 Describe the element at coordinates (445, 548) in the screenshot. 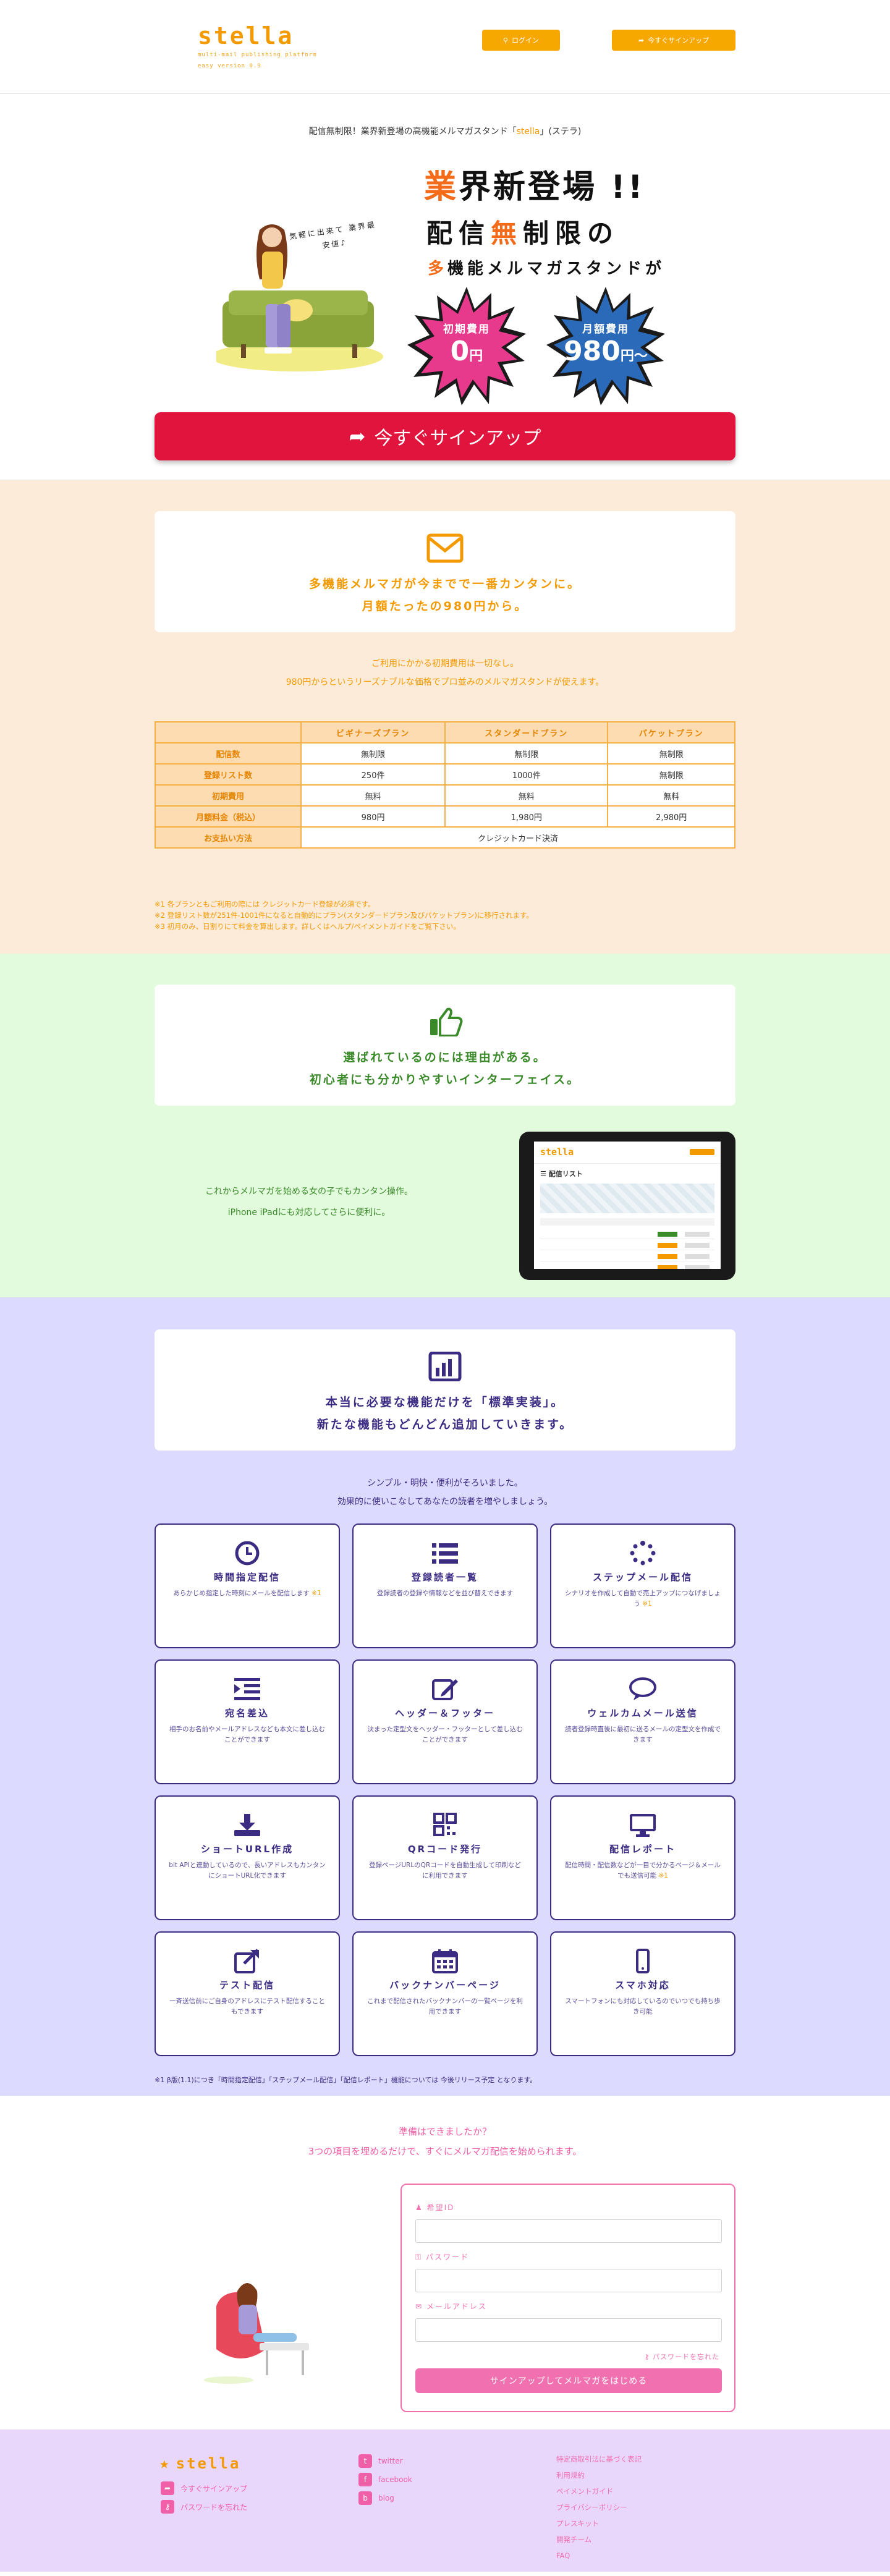

I see `envelope-icon` at that location.